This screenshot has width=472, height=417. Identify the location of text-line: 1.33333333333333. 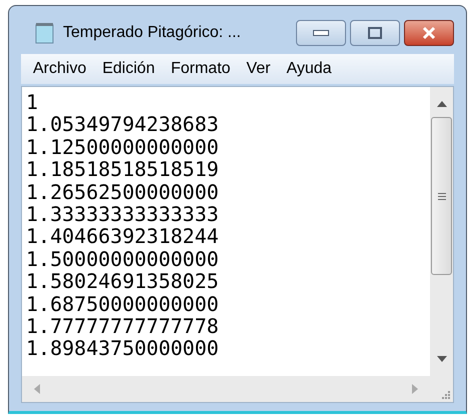
(123, 214).